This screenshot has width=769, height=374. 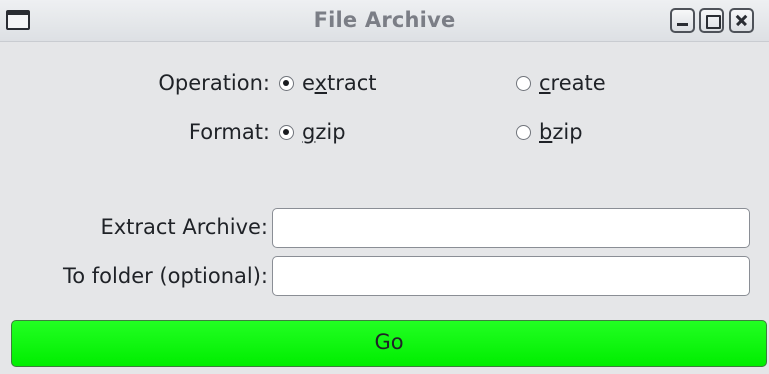 What do you see at coordinates (511, 276) in the screenshot?
I see `folder-input` at bounding box center [511, 276].